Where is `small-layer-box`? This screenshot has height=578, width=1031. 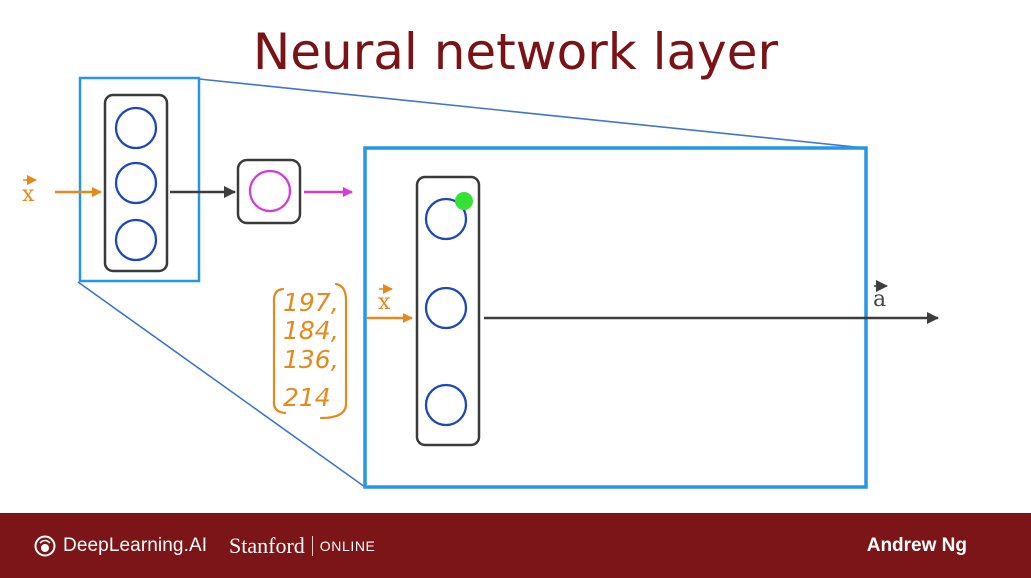 small-layer-box is located at coordinates (136, 183).